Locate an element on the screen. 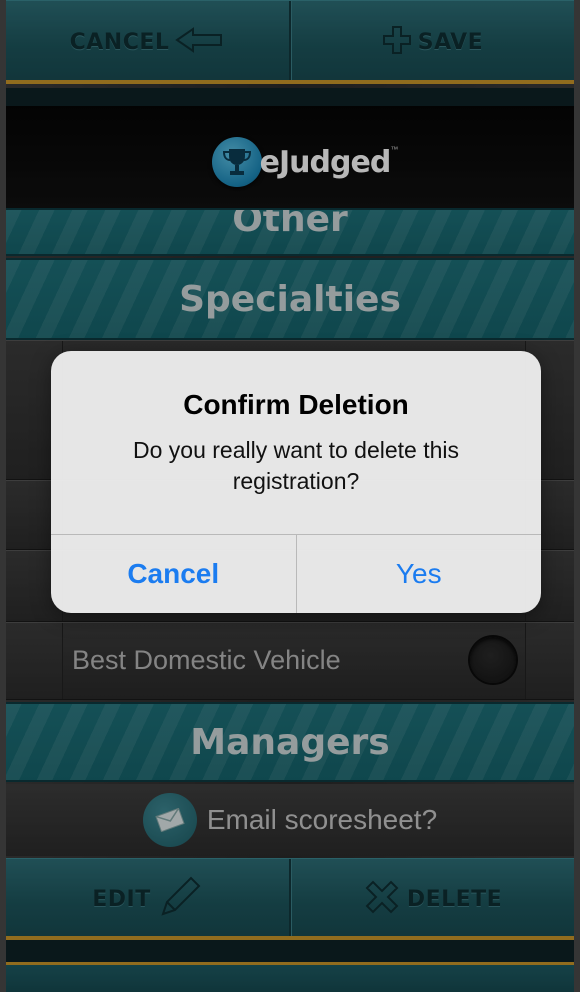  dialog-buttons: Cancel Yes is located at coordinates (296, 573).